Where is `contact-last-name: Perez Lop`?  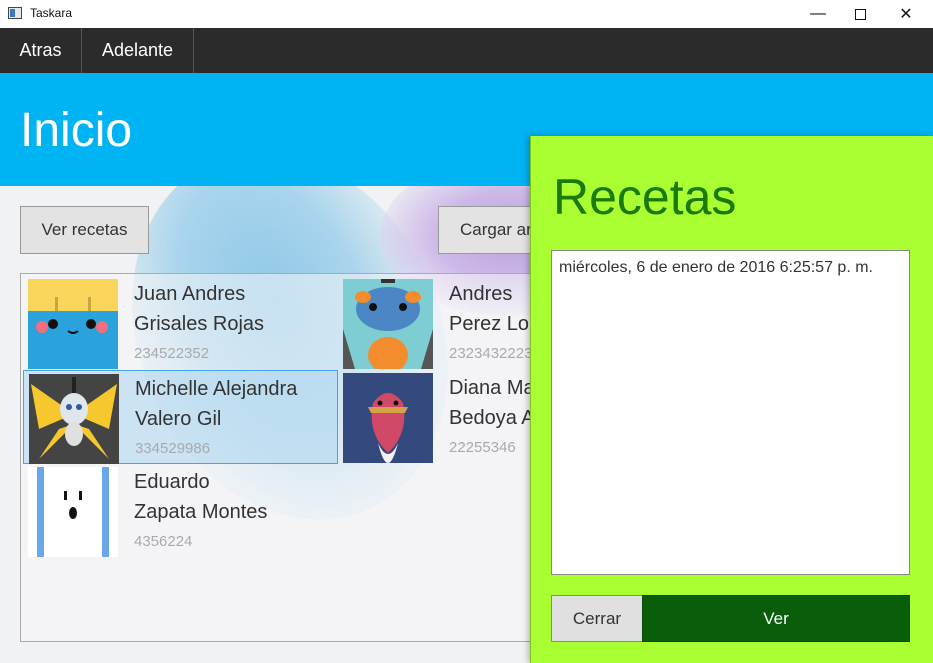 contact-last-name: Perez Lop is located at coordinates (495, 324).